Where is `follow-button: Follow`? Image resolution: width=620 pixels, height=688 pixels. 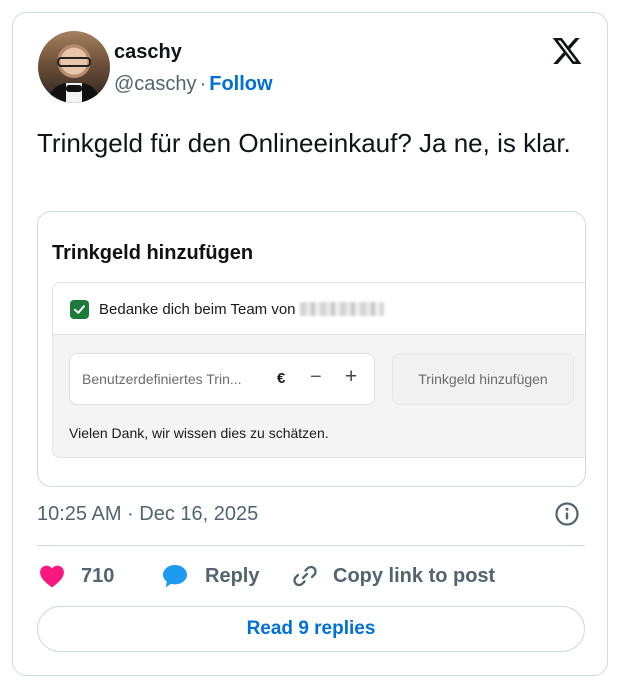
follow-button: Follow is located at coordinates (240, 84).